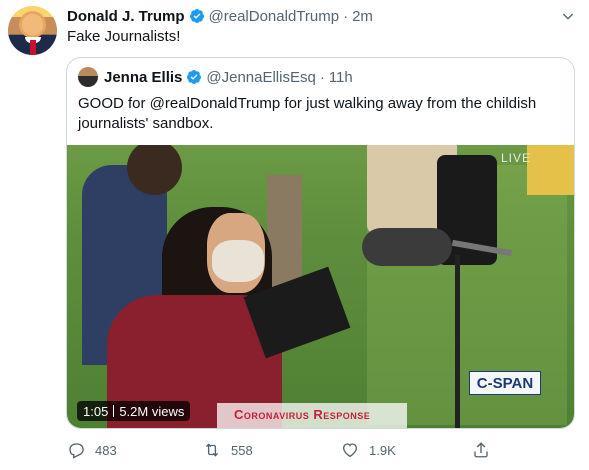 This screenshot has height=470, width=589. I want to click on quoted-tweet-time: 11h, so click(340, 77).